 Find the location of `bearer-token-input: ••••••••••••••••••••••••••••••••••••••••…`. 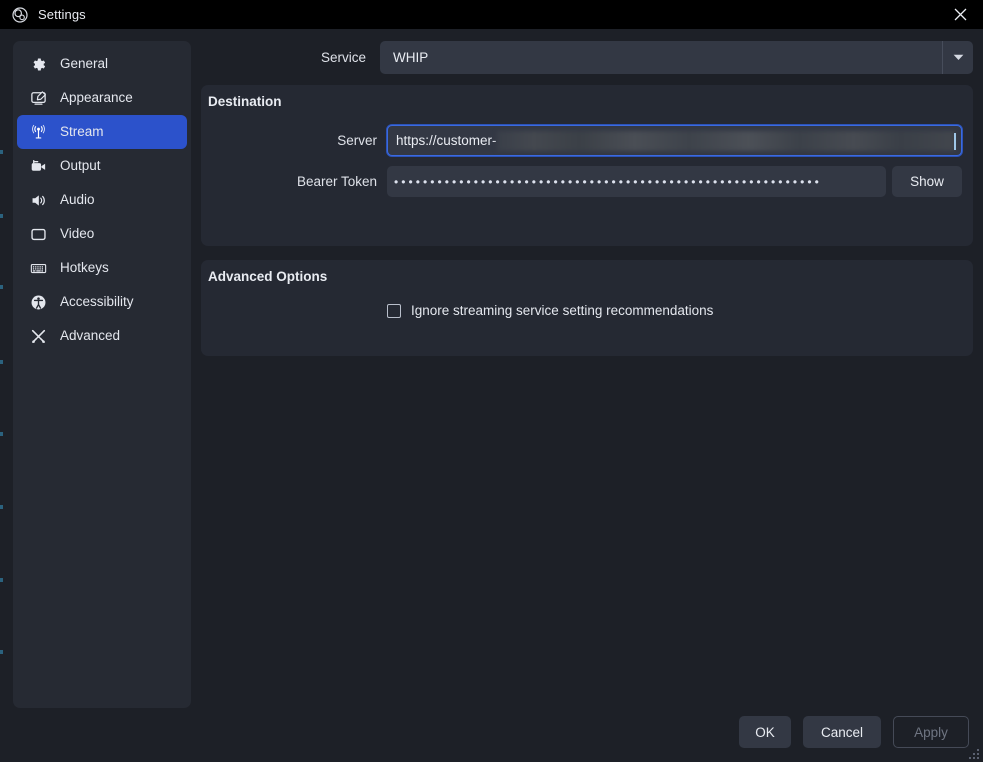

bearer-token-input: ••••••••••••••••••••••••••••••••••••••••… is located at coordinates (636, 181).